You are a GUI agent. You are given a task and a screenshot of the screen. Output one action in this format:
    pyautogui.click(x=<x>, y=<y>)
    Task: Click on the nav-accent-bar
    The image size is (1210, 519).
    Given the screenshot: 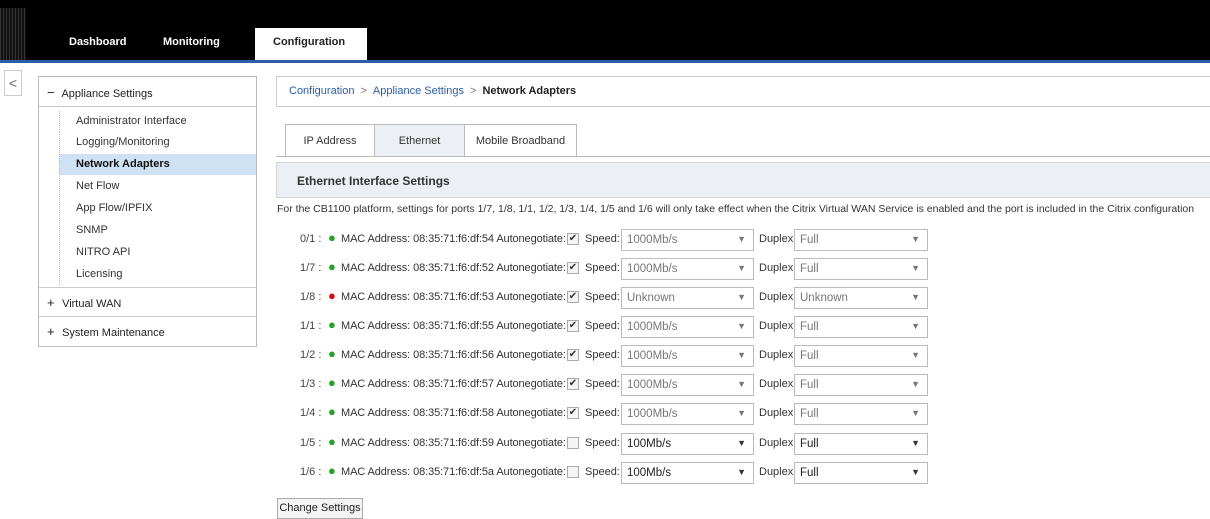 What is the action you would take?
    pyautogui.click(x=605, y=61)
    